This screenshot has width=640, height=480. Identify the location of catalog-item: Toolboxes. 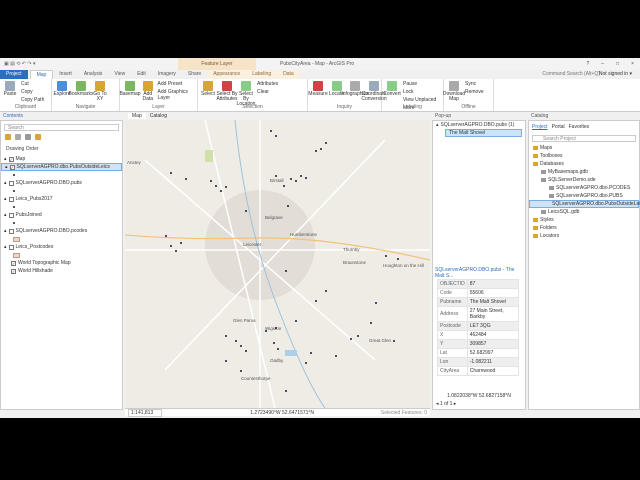
(584, 156).